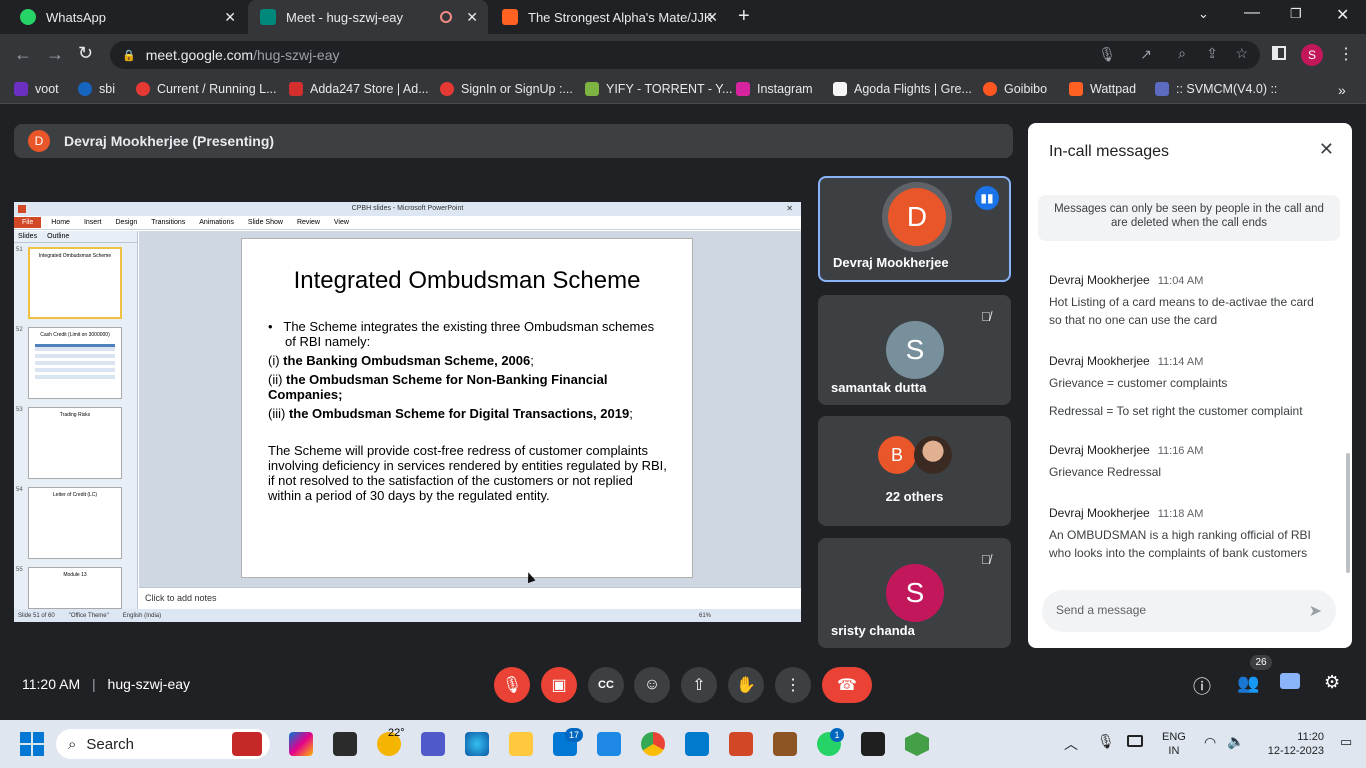 This screenshot has height=768, width=1366. I want to click on minimize-button: —, so click(1252, 13).